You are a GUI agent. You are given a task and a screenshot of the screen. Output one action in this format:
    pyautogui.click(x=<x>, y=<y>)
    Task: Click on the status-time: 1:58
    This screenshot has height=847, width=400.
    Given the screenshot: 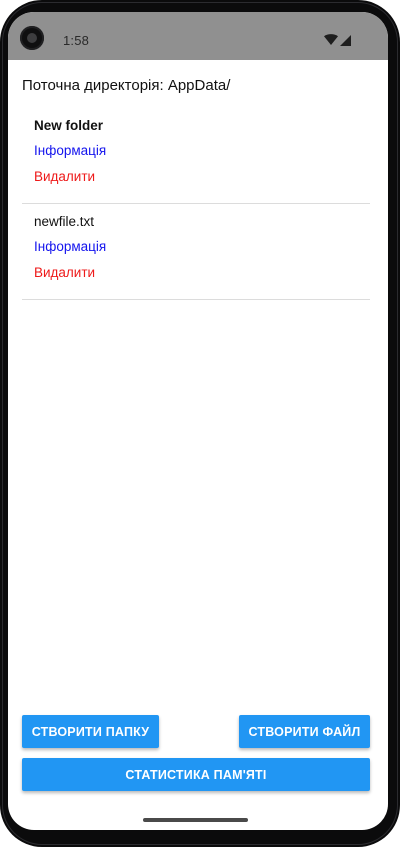 What is the action you would take?
    pyautogui.click(x=76, y=40)
    